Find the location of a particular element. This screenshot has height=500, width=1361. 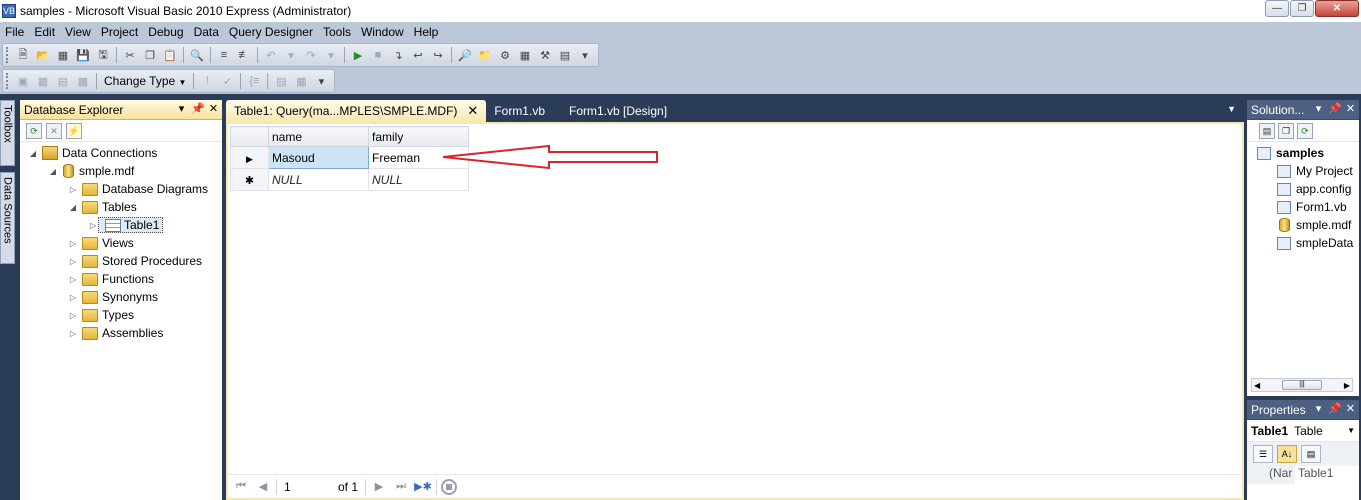

horizontal-scrollbar: ◀ ||| ▶ is located at coordinates (1302, 385).